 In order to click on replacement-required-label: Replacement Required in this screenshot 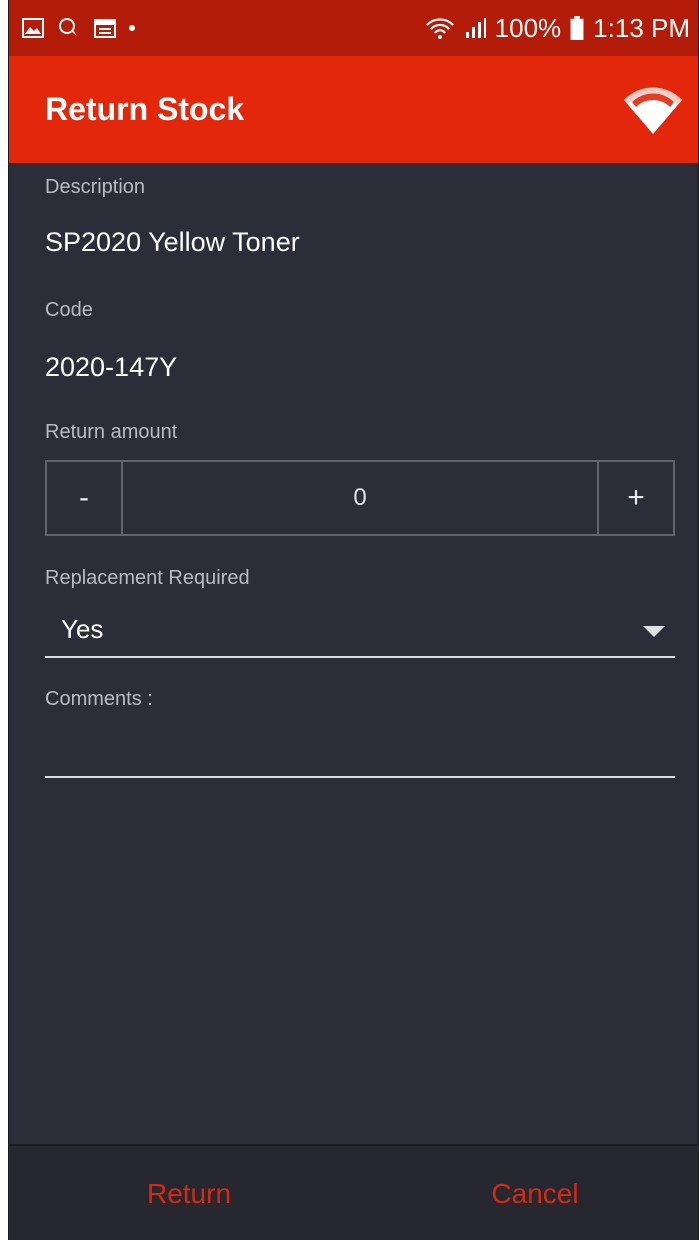, I will do `click(147, 578)`.